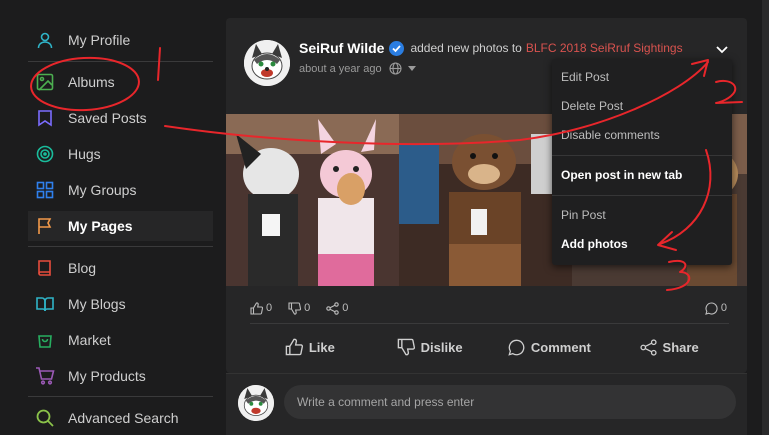 The height and width of the screenshot is (435, 769). Describe the element at coordinates (45, 340) in the screenshot. I see `bag-icon` at that location.